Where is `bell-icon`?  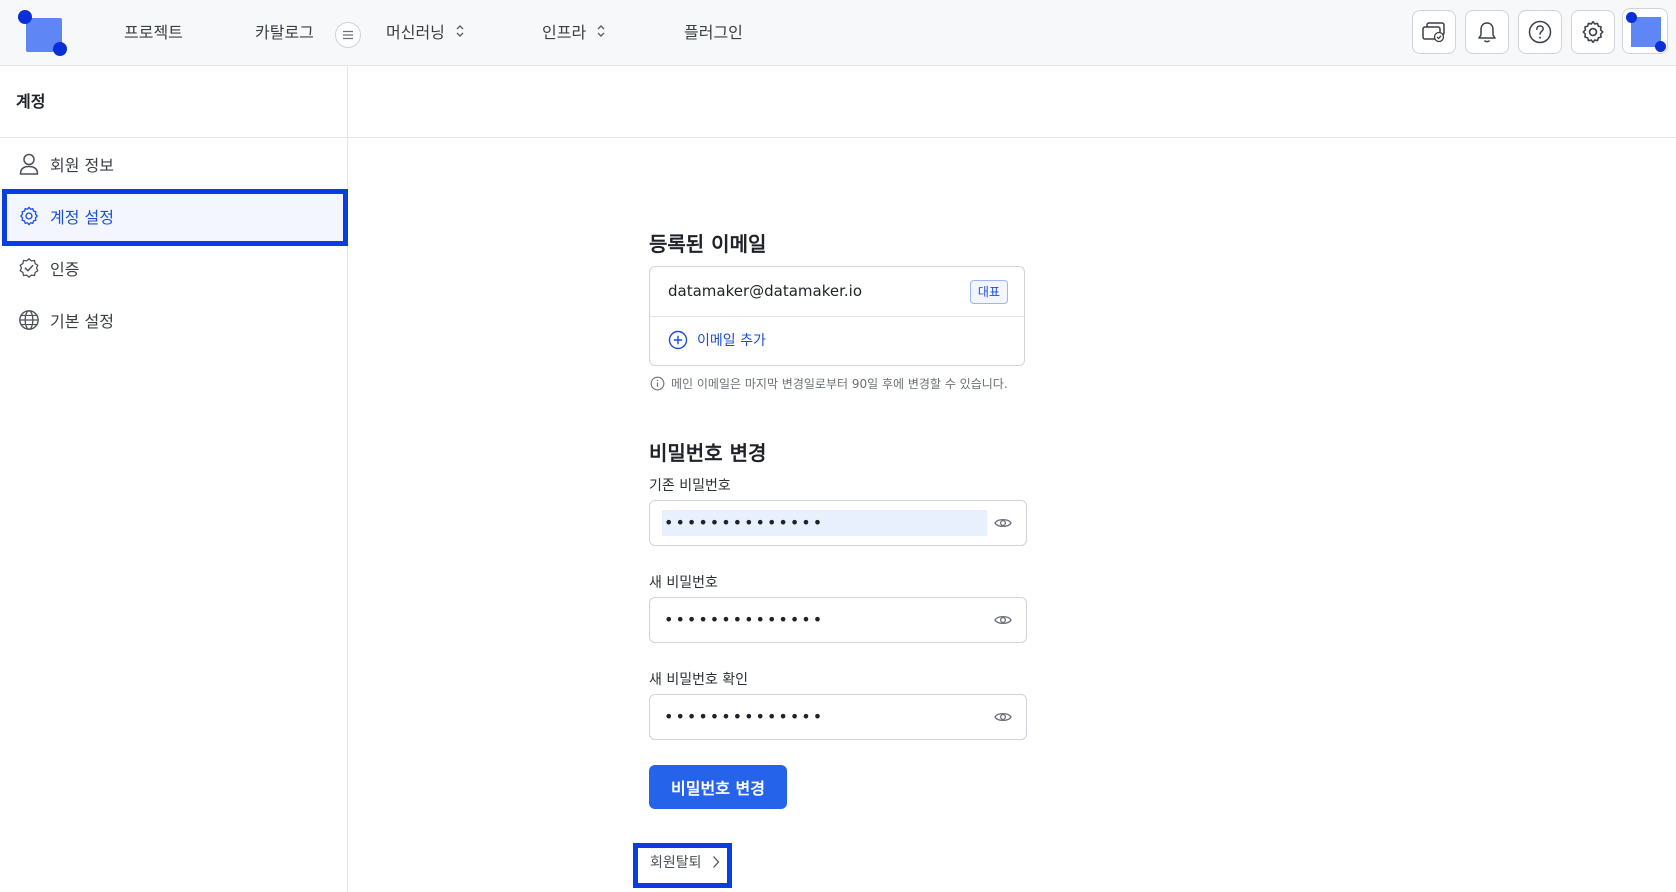 bell-icon is located at coordinates (1487, 32).